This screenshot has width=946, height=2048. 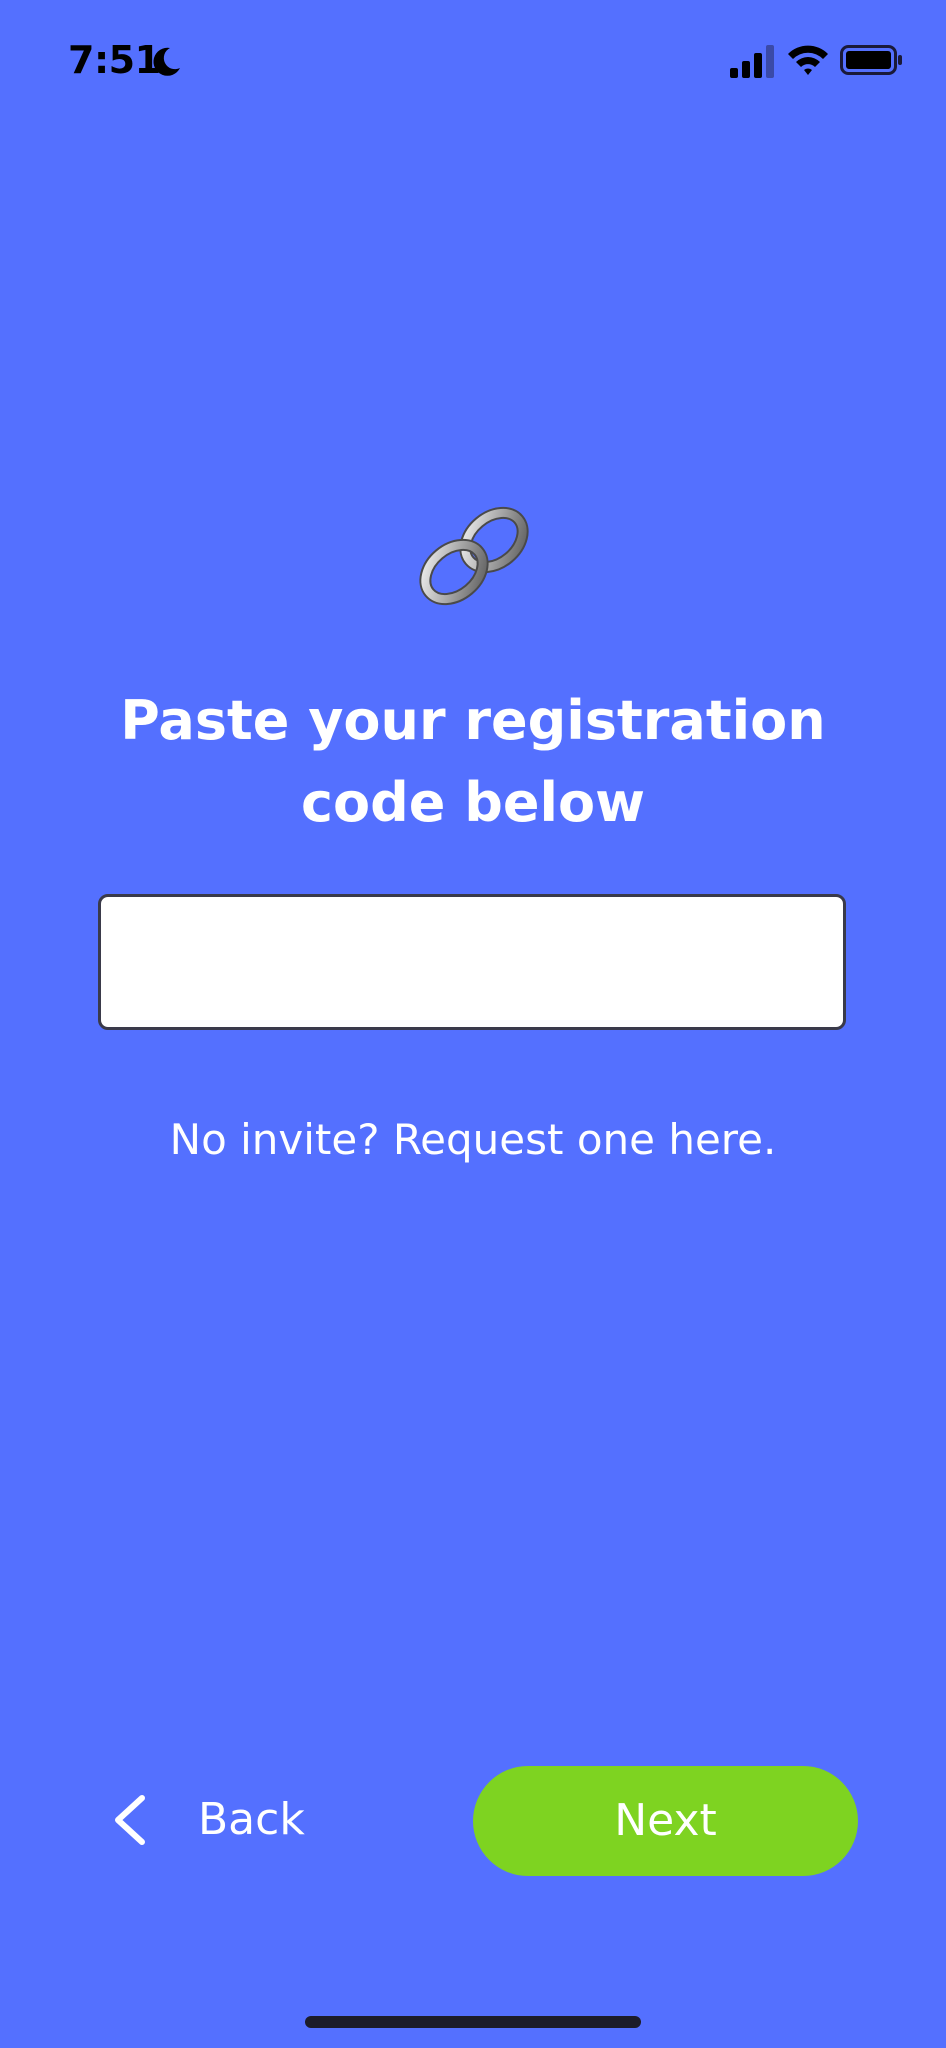 I want to click on home-indicator, so click(x=473, y=2022).